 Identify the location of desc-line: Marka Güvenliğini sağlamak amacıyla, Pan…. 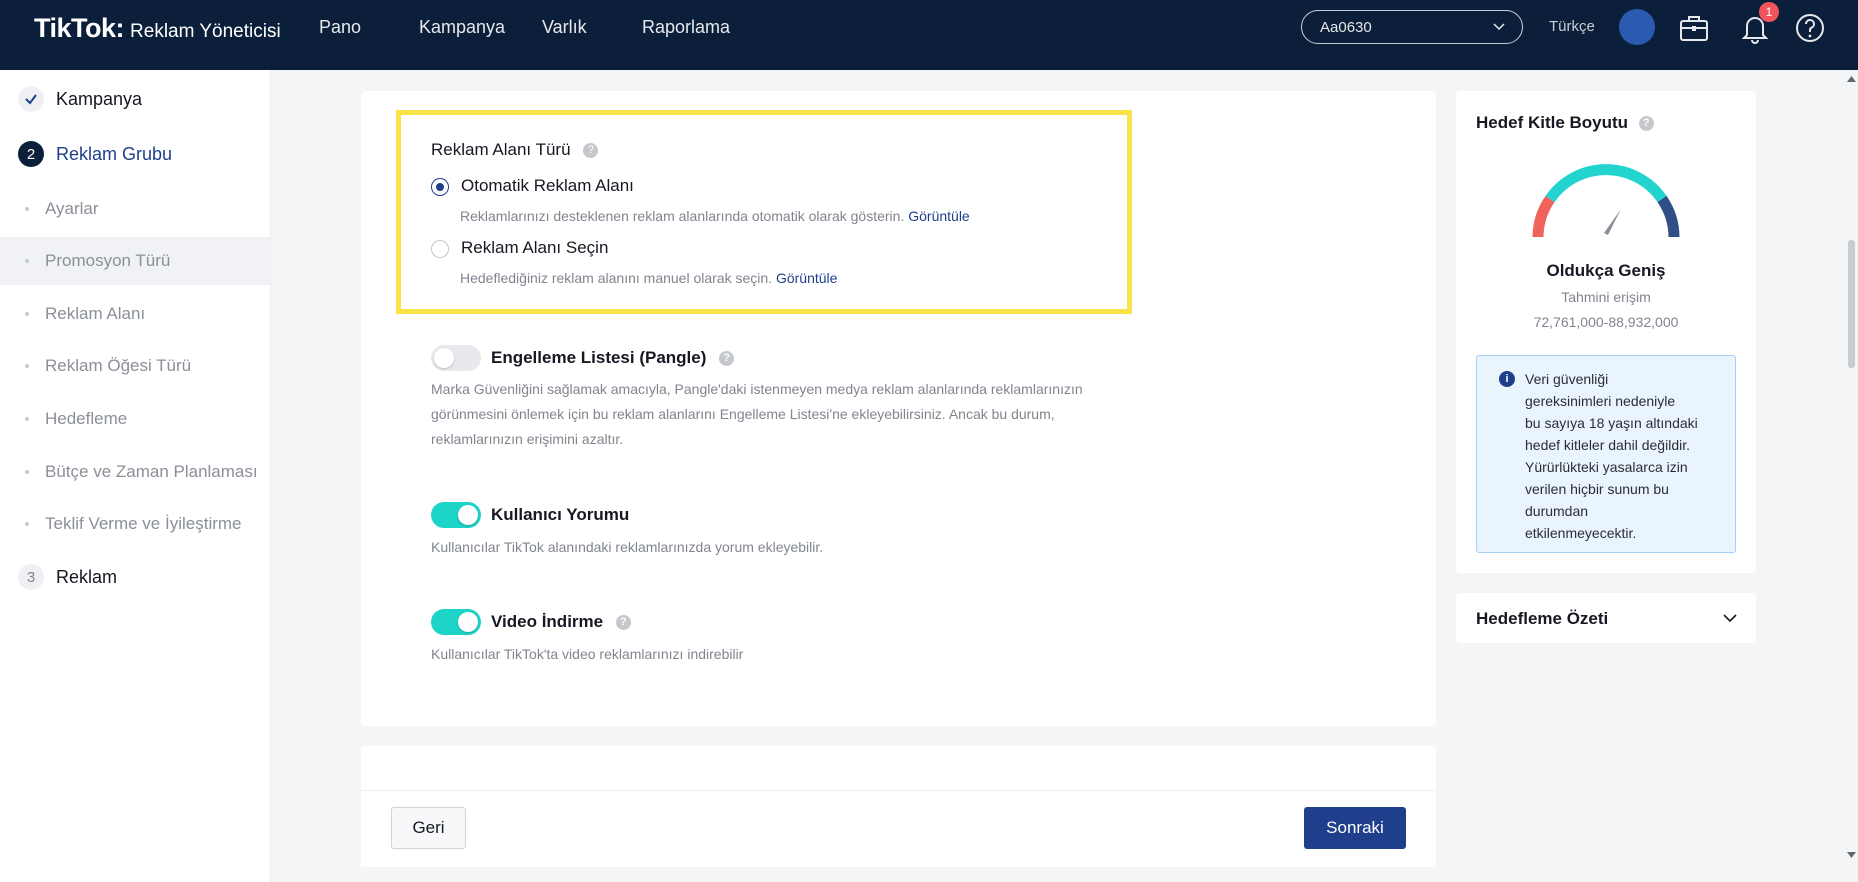
(757, 389).